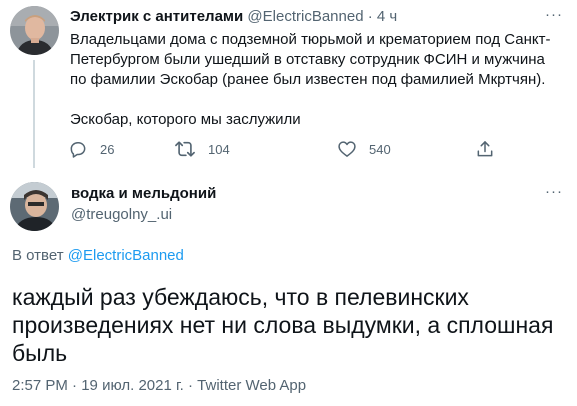 The image size is (577, 406). What do you see at coordinates (121, 214) in the screenshot?
I see `author-handle: @treugolny_.ui` at bounding box center [121, 214].